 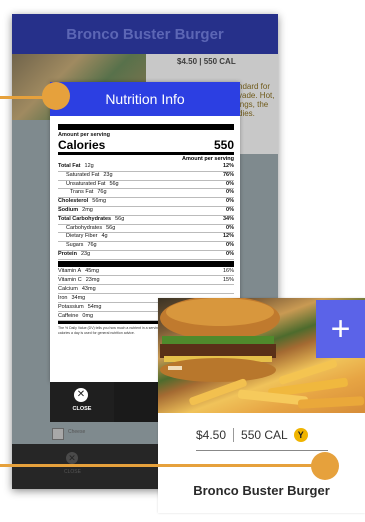 I want to click on card-price: $4.50, so click(x=211, y=435).